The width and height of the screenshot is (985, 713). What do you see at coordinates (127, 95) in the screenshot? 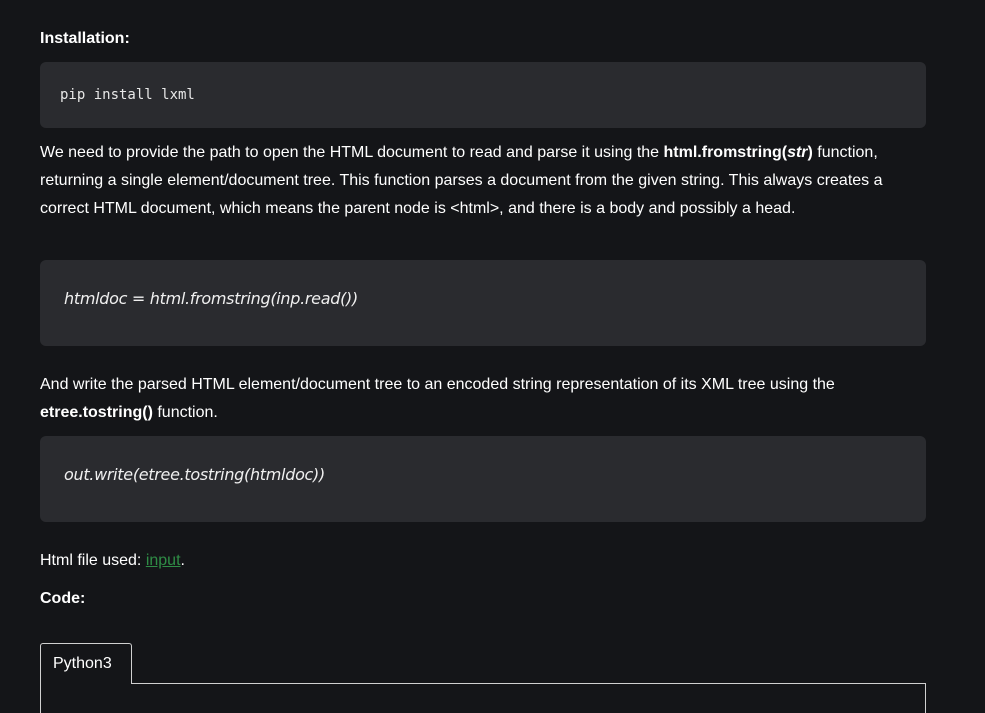
I see `install-command: pip install lxml` at bounding box center [127, 95].